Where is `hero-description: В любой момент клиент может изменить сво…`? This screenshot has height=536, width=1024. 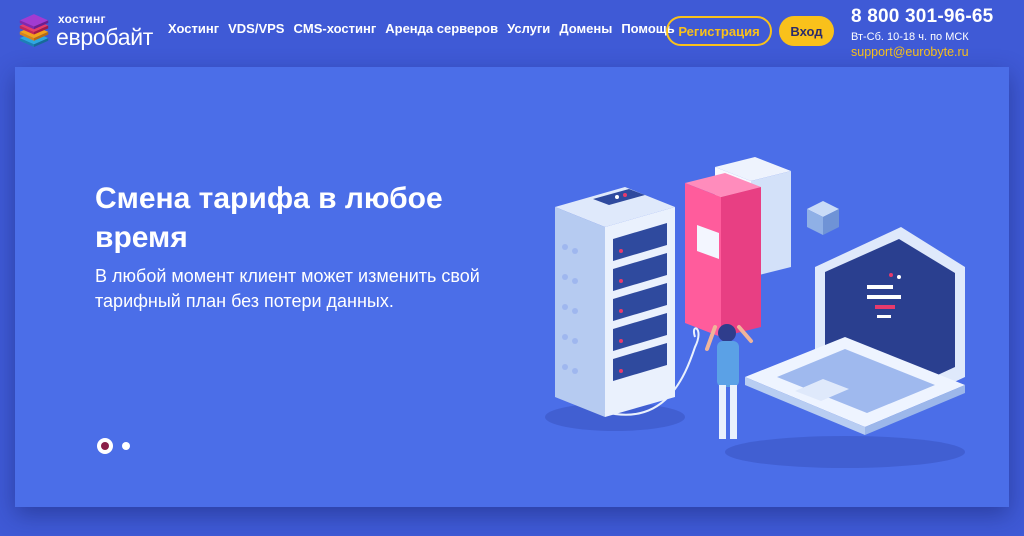
hero-description: В любой момент клиент может изменить сво… is located at coordinates (287, 288).